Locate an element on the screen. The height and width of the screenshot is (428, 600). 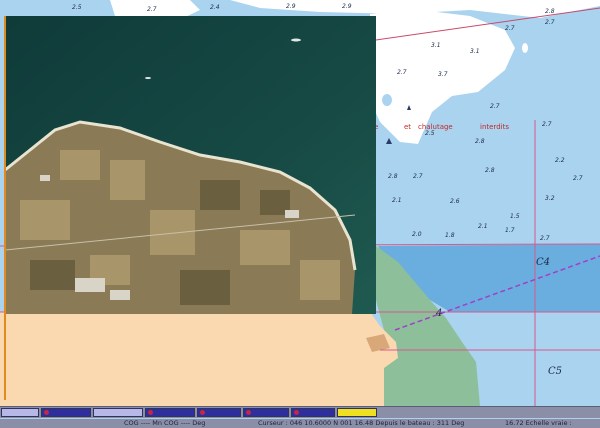
svg-text: 1.7 is located at coordinates (510, 230).